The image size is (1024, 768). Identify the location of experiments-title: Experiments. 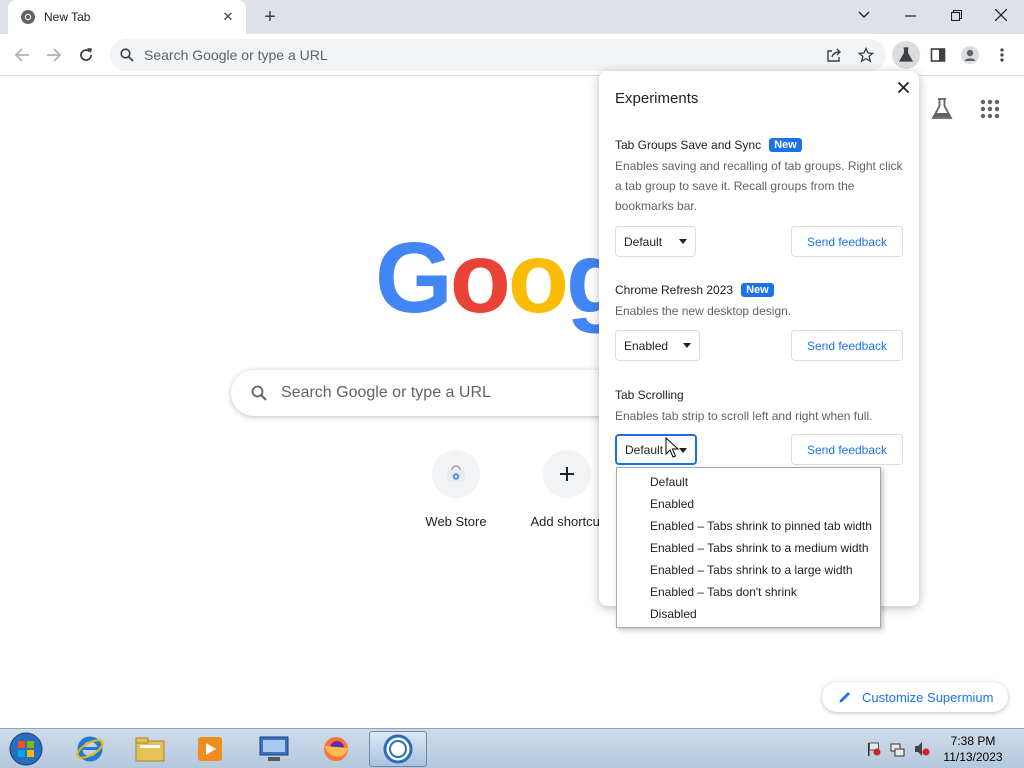
(657, 98).